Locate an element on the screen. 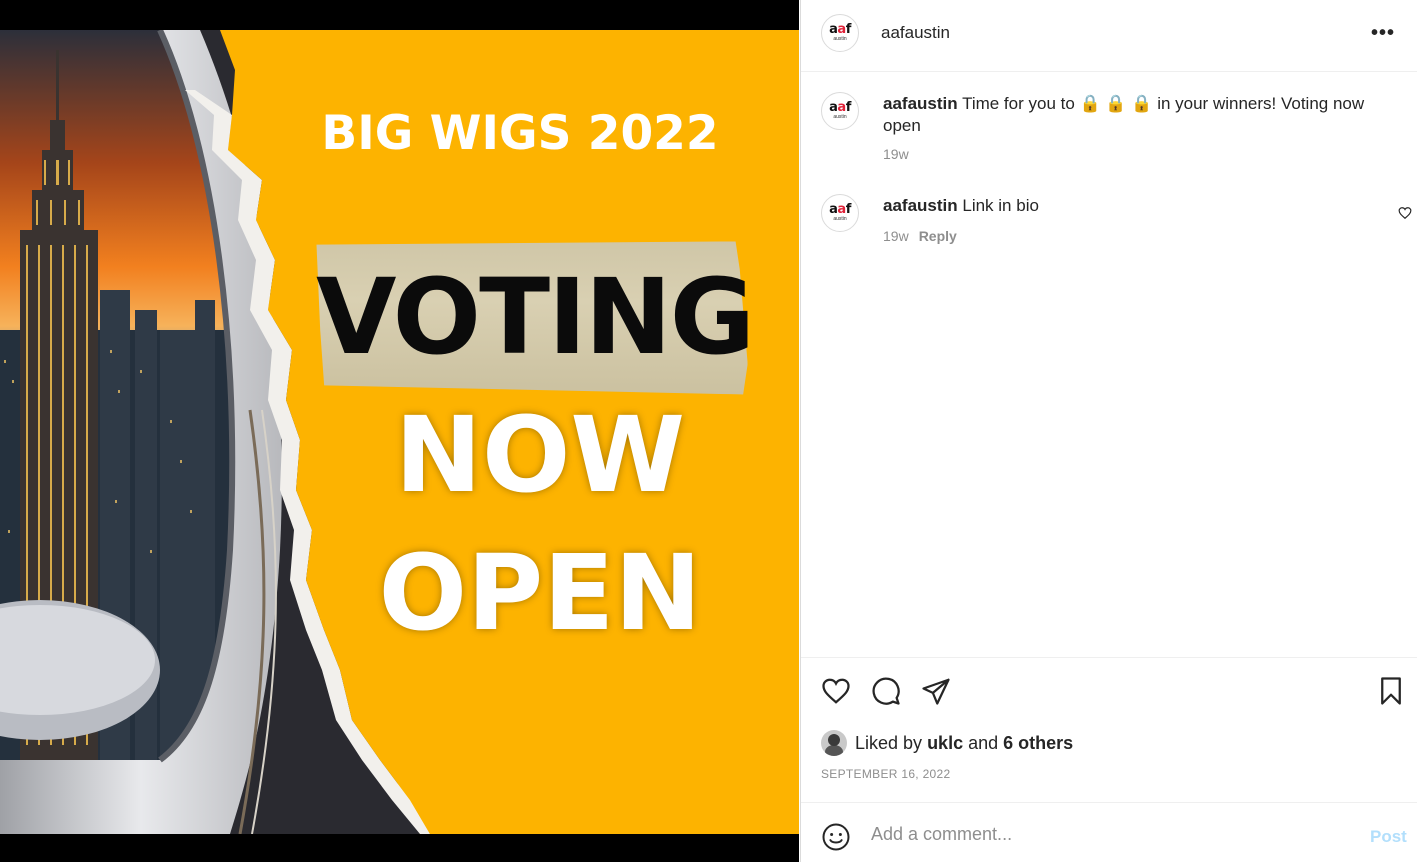 This screenshot has width=1417, height=863. post-text-now: NOW is located at coordinates (540, 455).